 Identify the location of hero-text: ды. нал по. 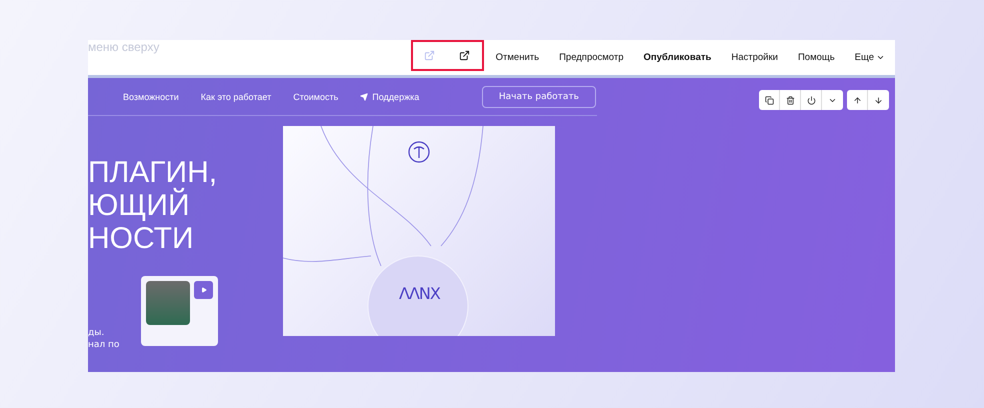
(104, 339).